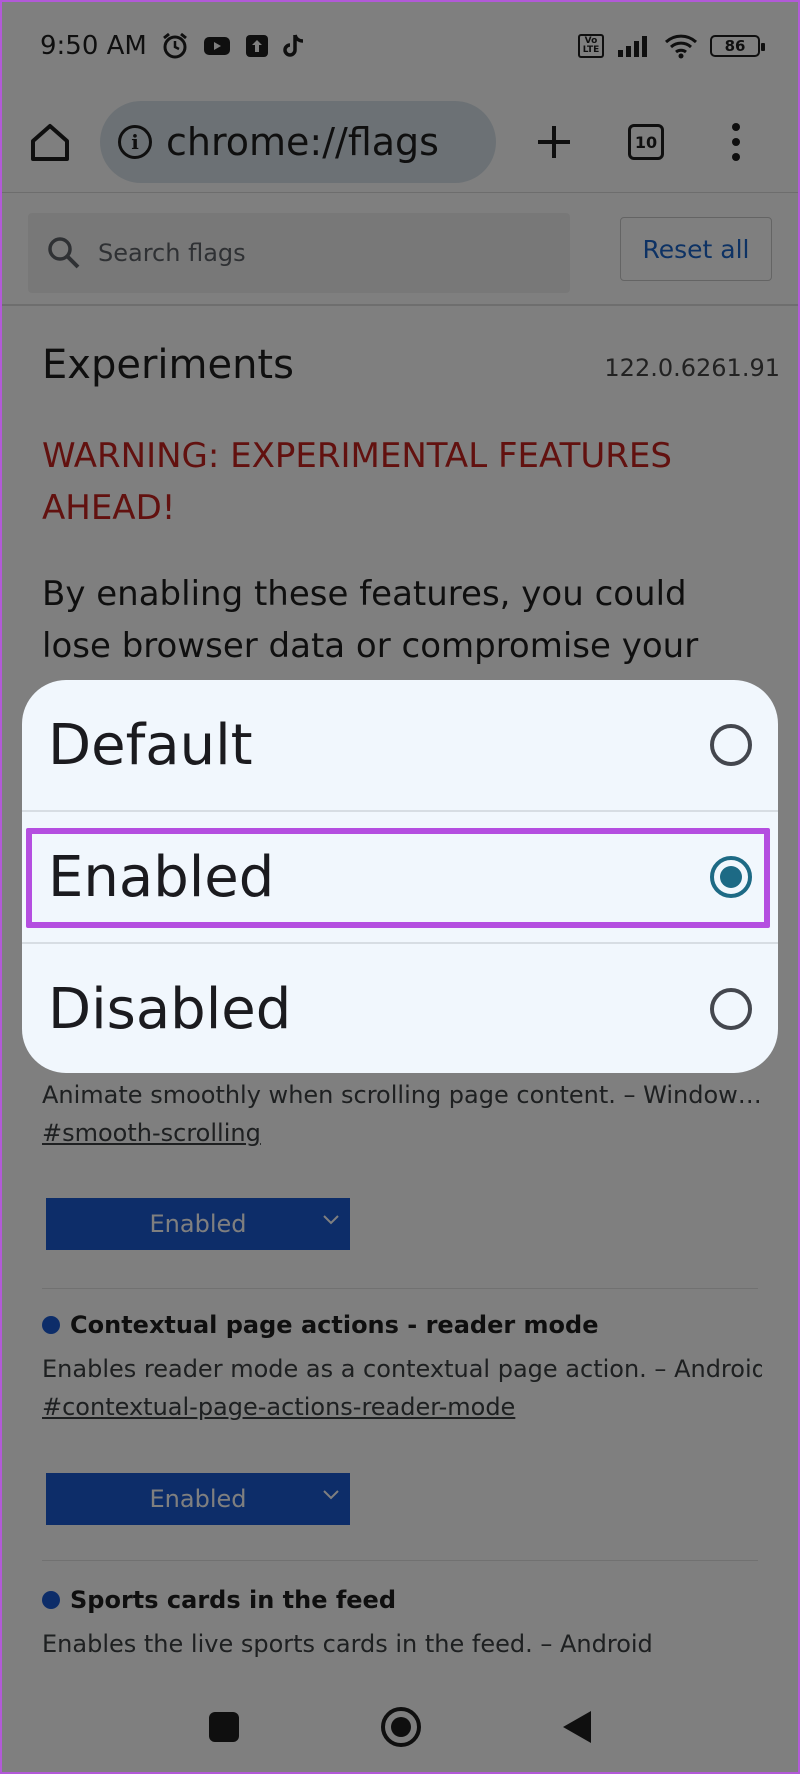 The width and height of the screenshot is (800, 1774). What do you see at coordinates (170, 1009) in the screenshot?
I see `option-label: Disabled` at bounding box center [170, 1009].